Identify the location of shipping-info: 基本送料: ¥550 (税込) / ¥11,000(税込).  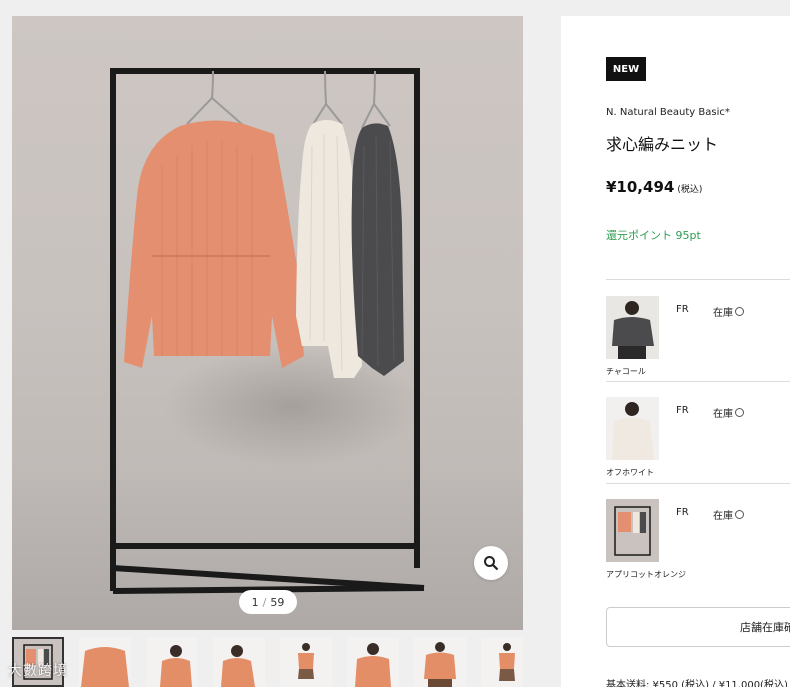
(697, 683).